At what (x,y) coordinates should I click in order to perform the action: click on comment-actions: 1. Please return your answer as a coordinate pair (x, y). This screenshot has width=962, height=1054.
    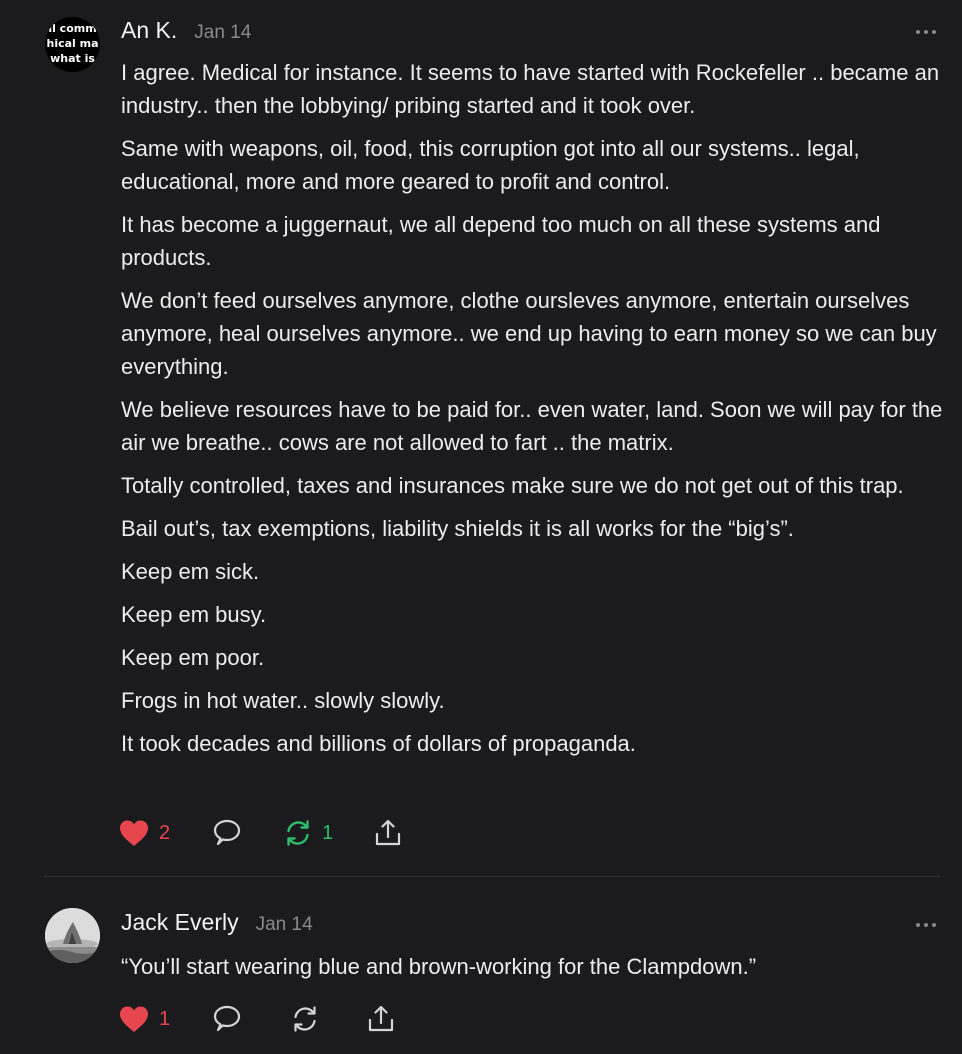
    Looking at the image, I should click on (257, 1019).